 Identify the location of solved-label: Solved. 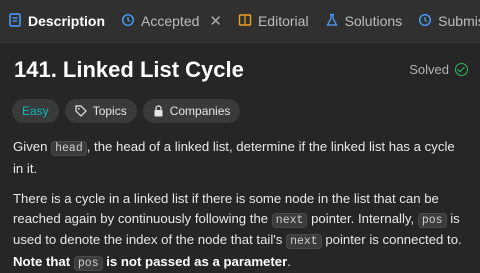
(429, 69).